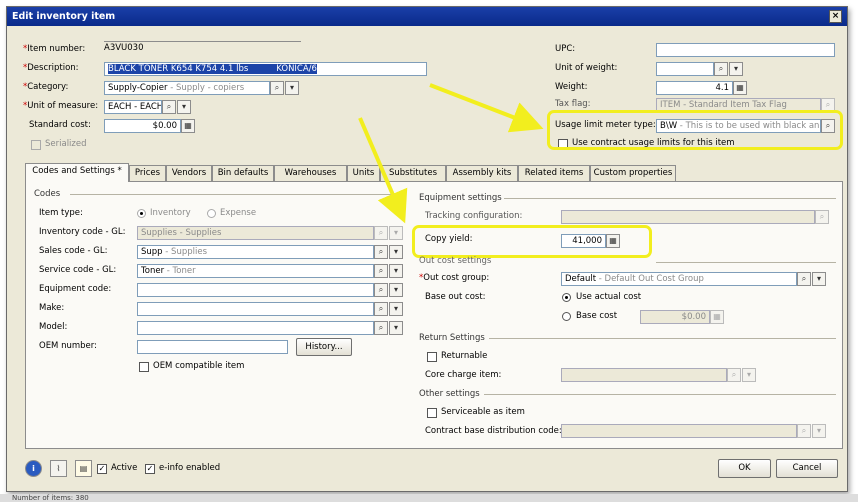 This screenshot has height=502, width=858. Describe the element at coordinates (77, 172) in the screenshot. I see `tab-codes-settings: Codes and Settings *` at that location.